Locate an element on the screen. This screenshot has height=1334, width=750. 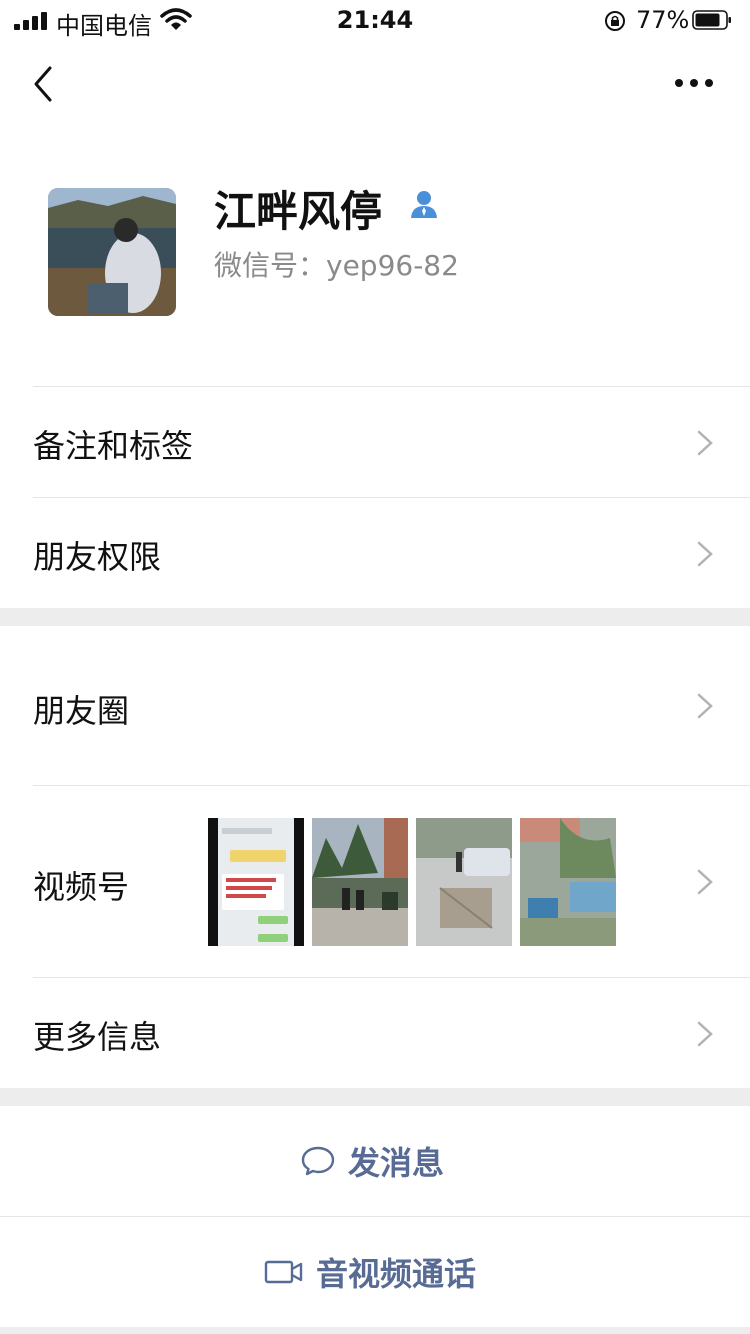
send-message-label: 发消息 is located at coordinates (396, 1163).